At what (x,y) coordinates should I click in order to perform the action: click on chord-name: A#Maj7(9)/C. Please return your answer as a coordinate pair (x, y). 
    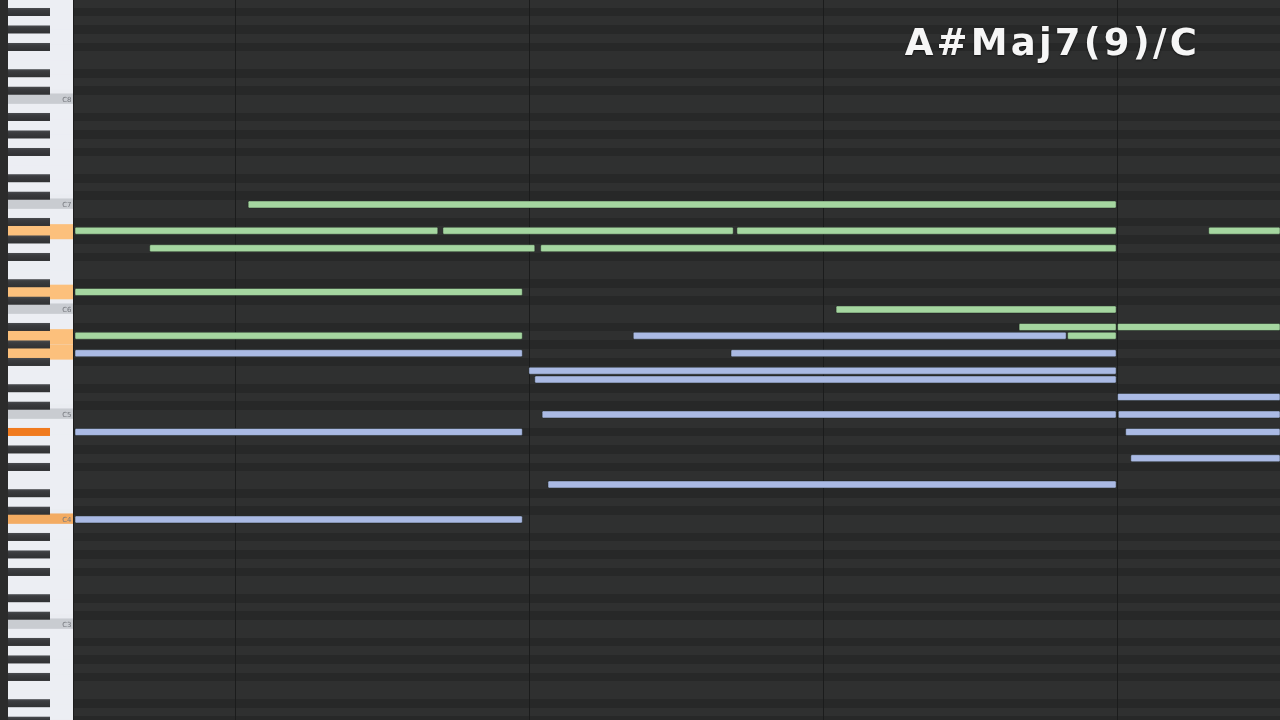
    Looking at the image, I should click on (1052, 42).